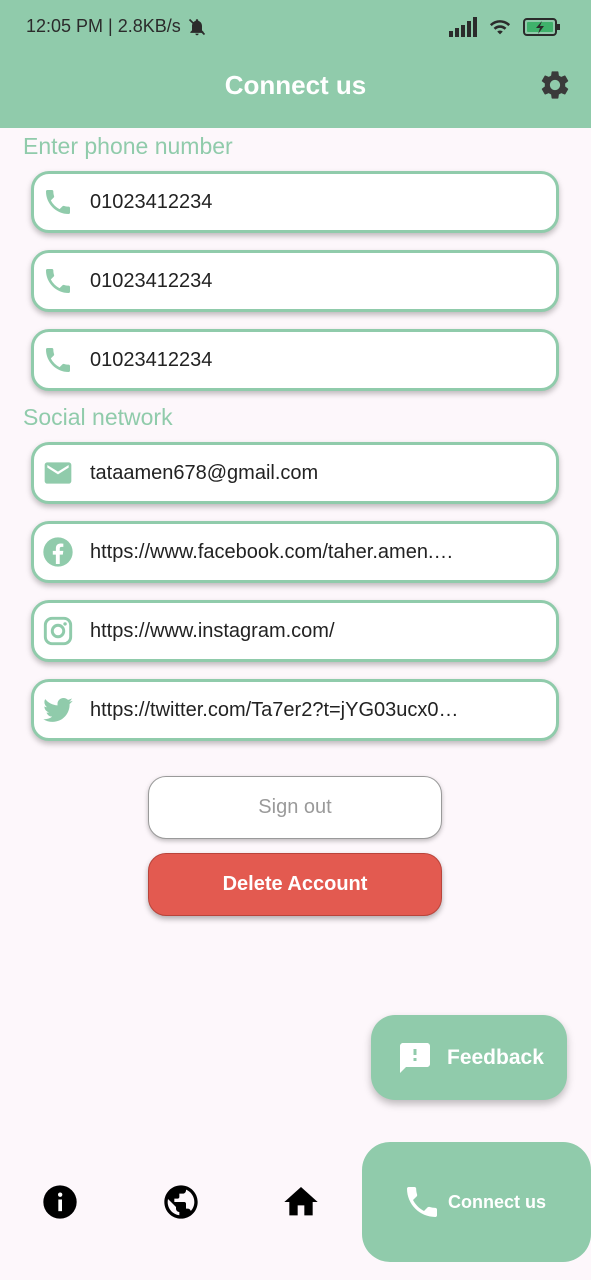  I want to click on nav-item-label: Connect us, so click(497, 1201).